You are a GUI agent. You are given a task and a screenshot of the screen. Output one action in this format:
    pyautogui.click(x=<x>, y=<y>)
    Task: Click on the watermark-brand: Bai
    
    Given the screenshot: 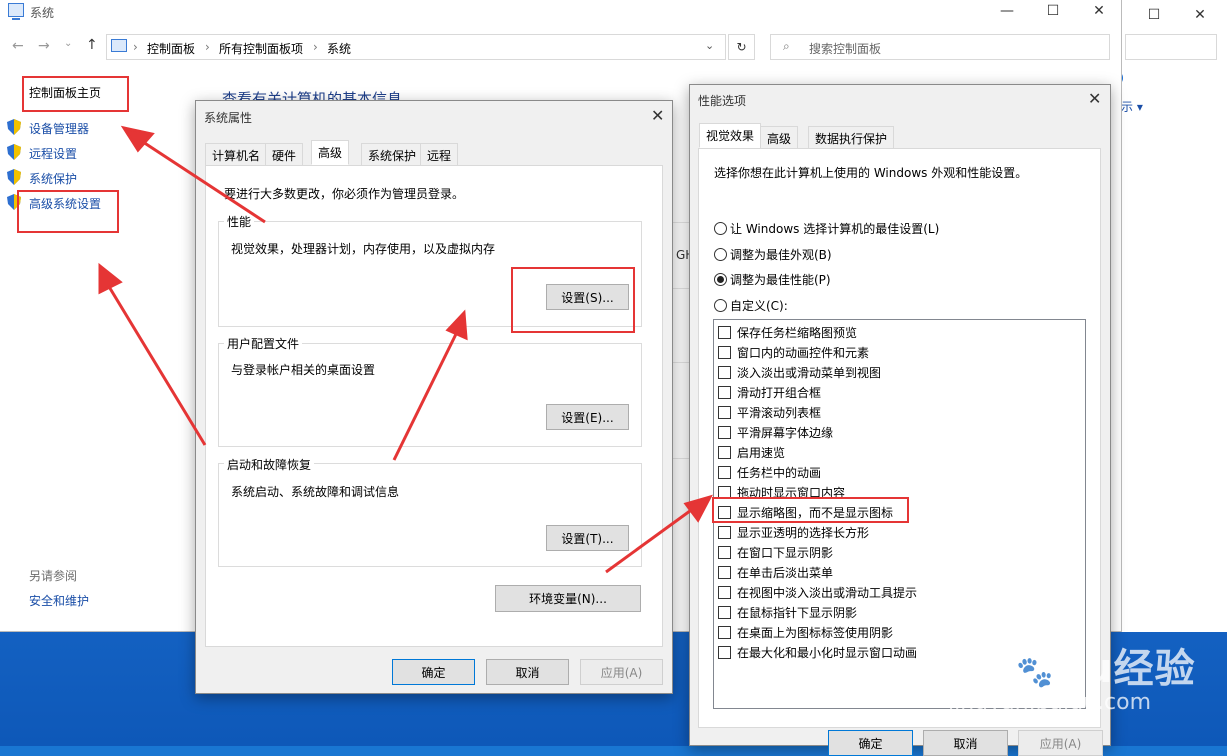 What is the action you would take?
    pyautogui.click(x=979, y=669)
    